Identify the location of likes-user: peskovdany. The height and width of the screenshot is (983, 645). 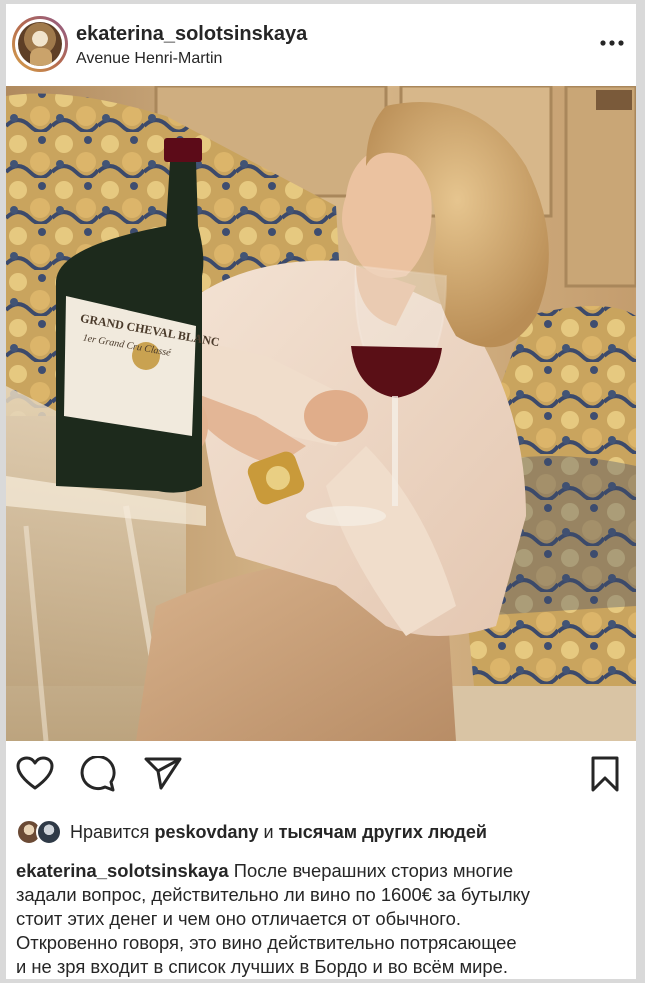
(206, 832).